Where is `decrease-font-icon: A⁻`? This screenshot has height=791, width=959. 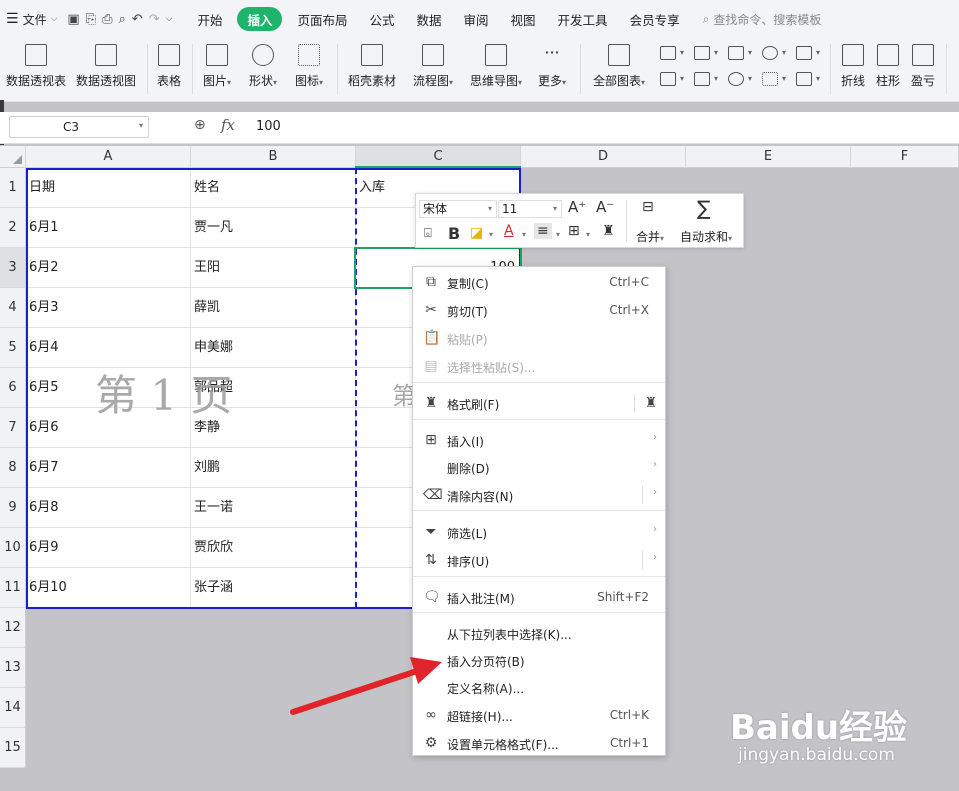
decrease-font-icon: A⁻ is located at coordinates (605, 207).